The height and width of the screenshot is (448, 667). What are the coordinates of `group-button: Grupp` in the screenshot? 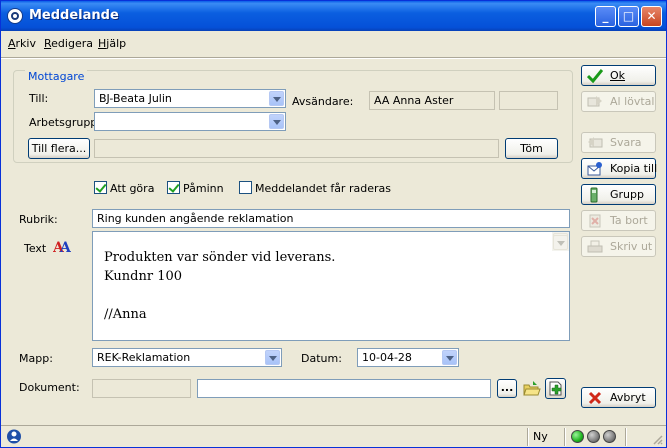 It's located at (618, 194).